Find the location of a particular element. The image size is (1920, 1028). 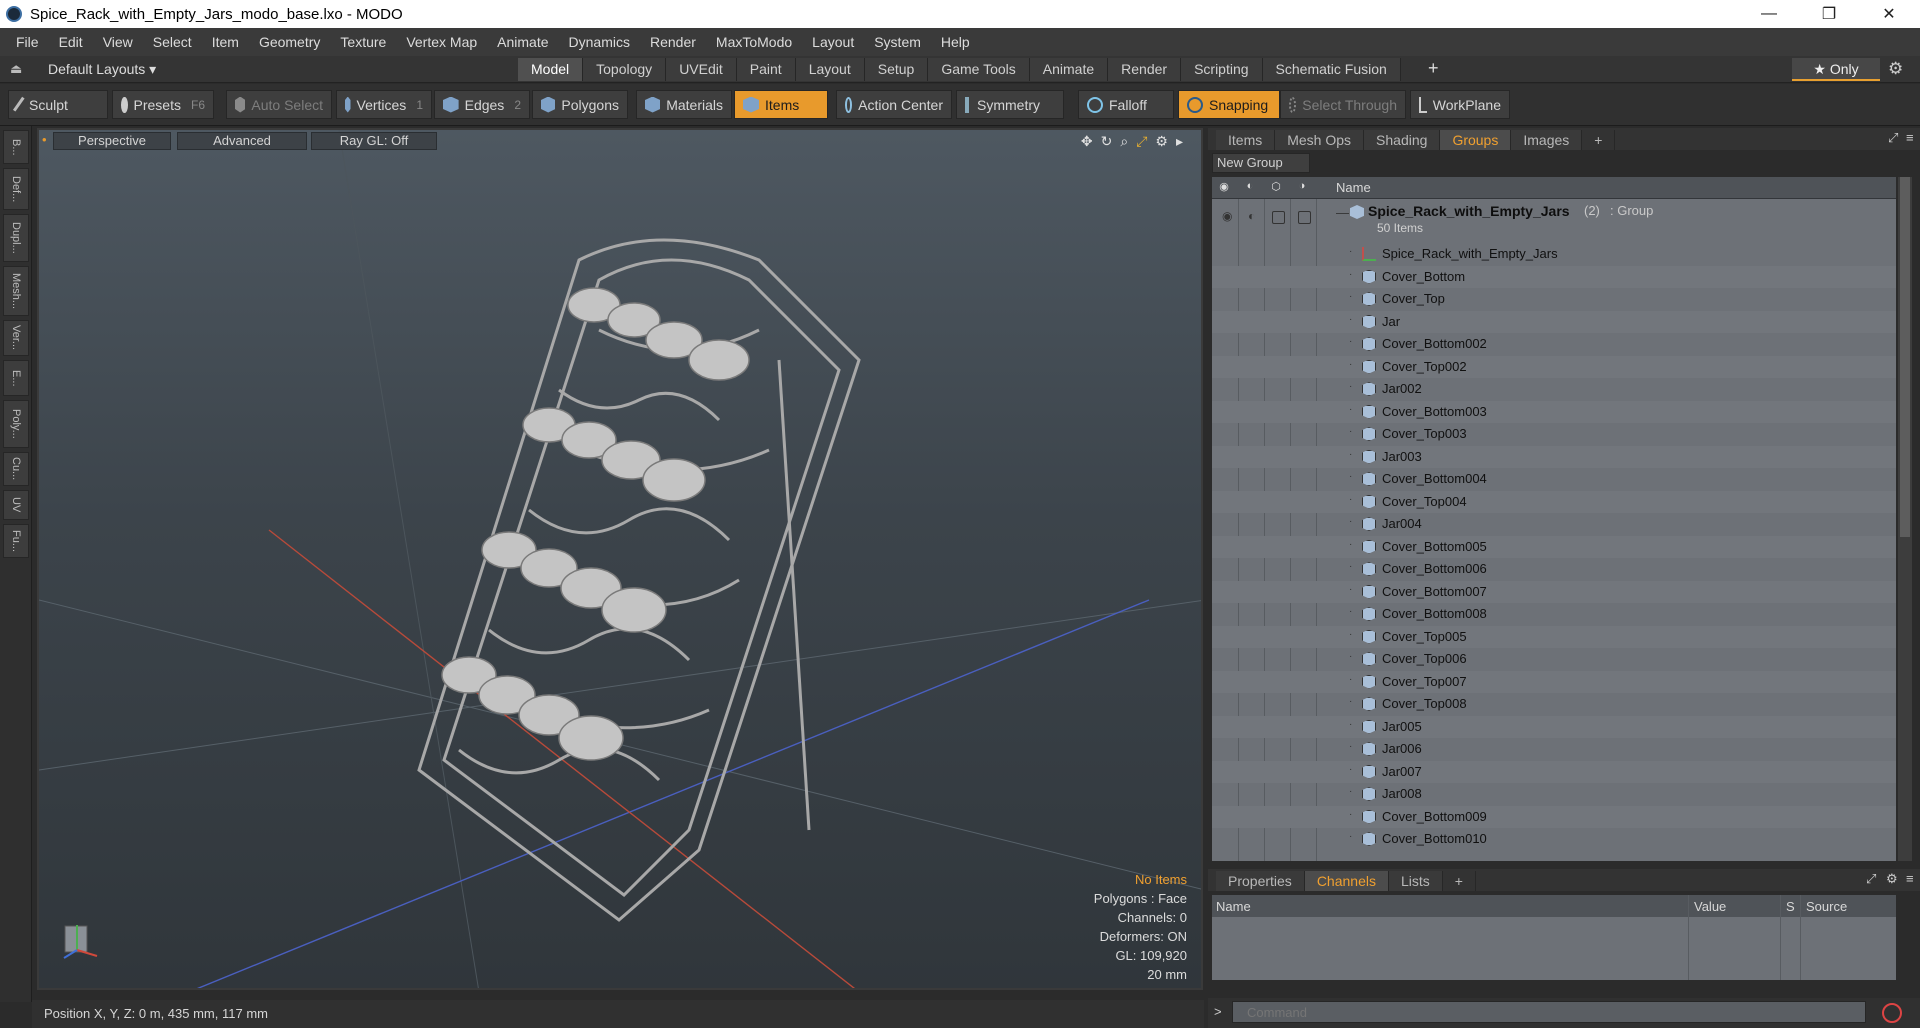

sculpt-button: Sculpt is located at coordinates (58, 104).